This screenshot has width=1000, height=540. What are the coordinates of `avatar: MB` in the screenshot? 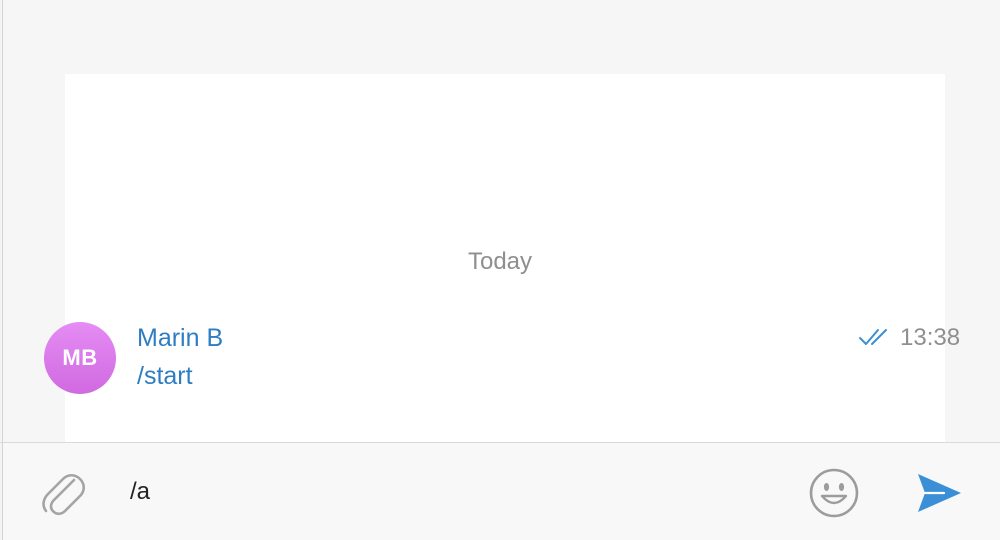 It's located at (80, 358).